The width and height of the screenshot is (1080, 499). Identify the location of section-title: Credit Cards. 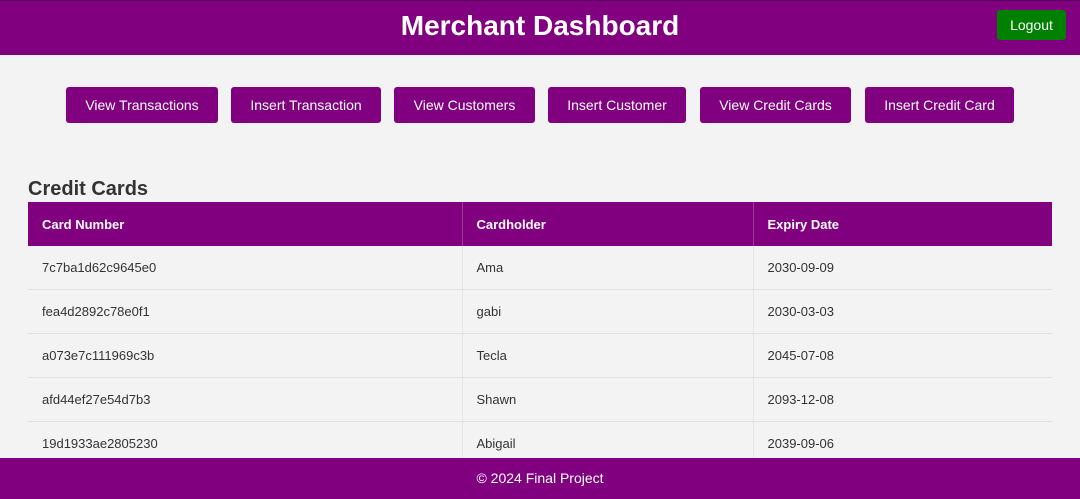
(88, 189).